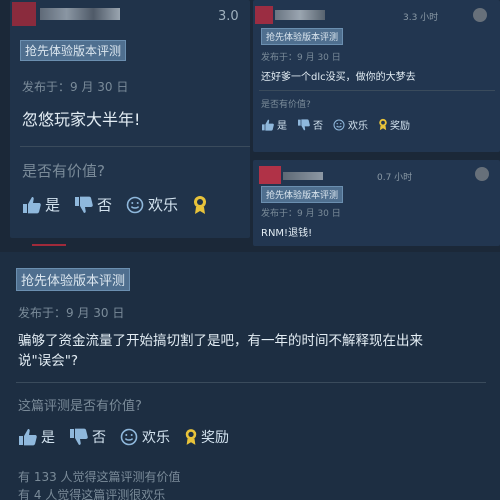 This screenshot has height=500, width=500. Describe the element at coordinates (421, 18) in the screenshot. I see `playtime-hours: 3.3 小时` at that location.